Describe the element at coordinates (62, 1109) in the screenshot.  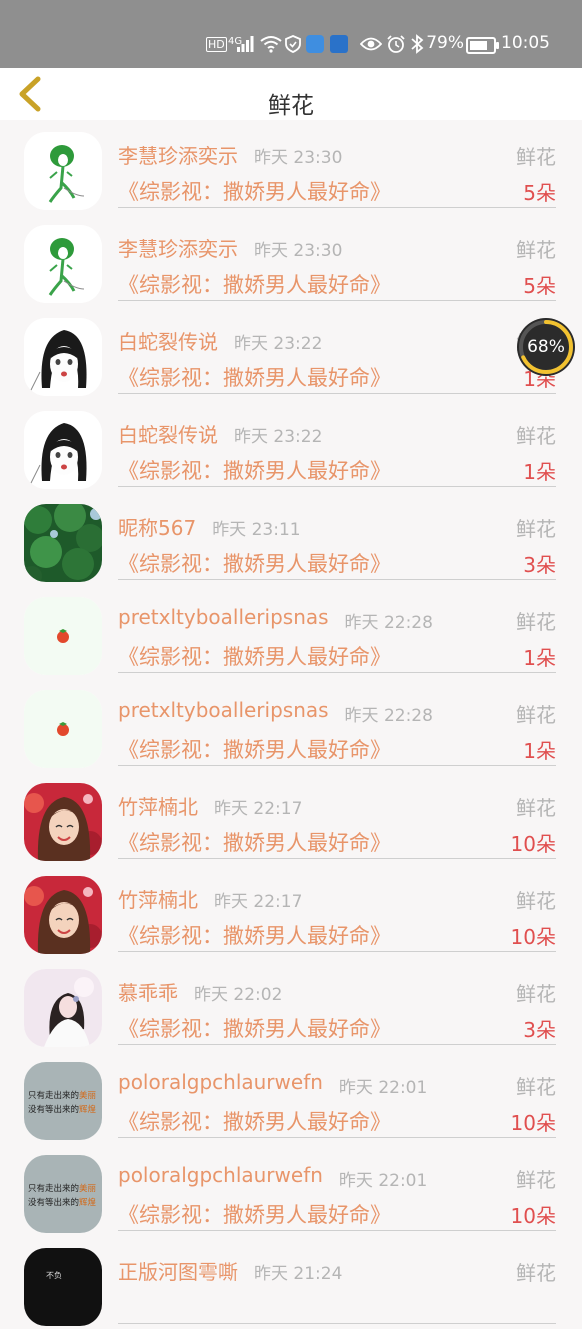
I see `svg-text: 没有等出来的辉煌` at that location.